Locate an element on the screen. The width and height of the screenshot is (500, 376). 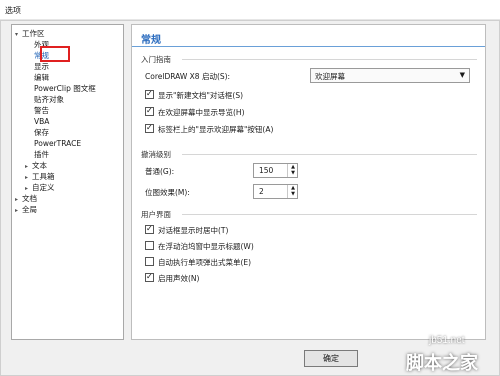
window-title: 选项 is located at coordinates (13, 10).